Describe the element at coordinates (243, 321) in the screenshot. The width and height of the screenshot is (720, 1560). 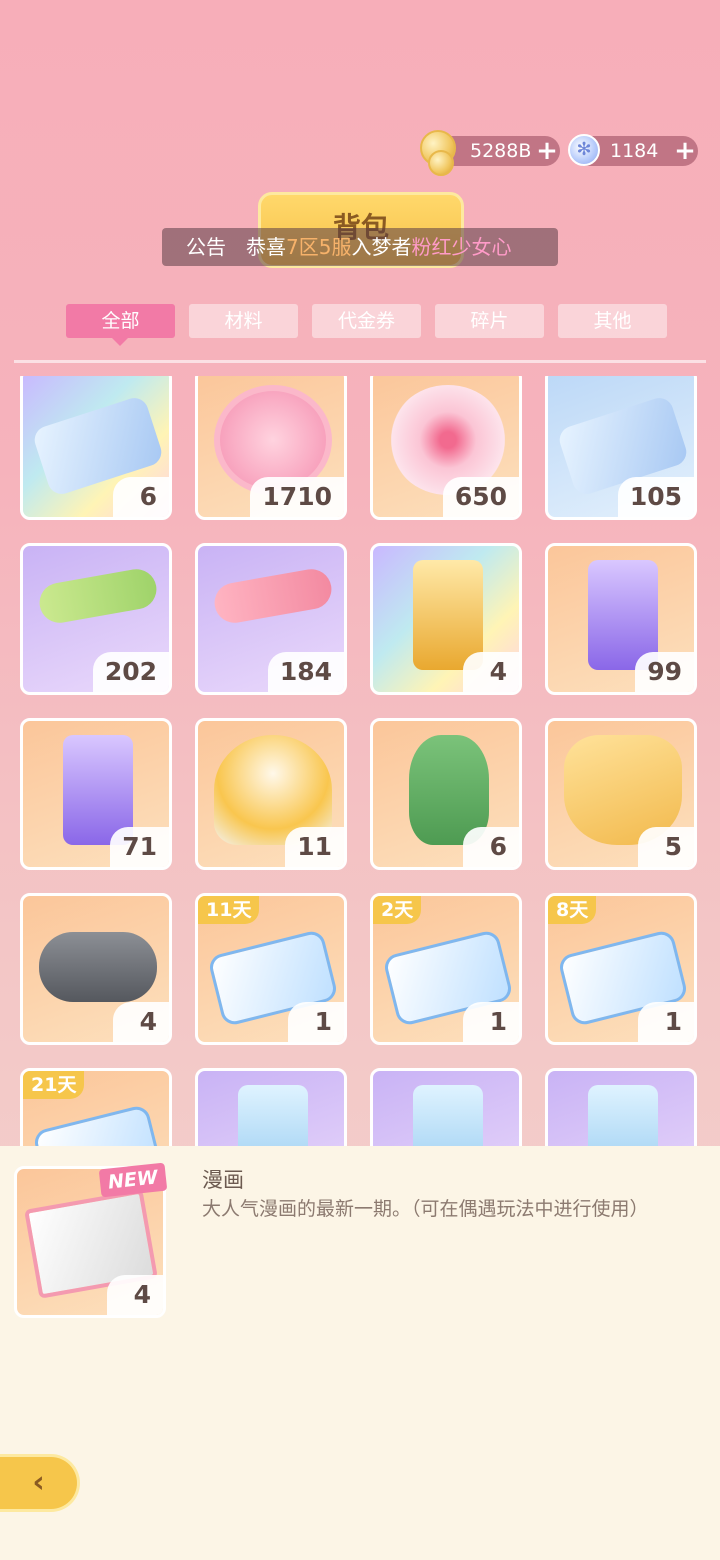
I see `tab-materials: 材料` at that location.